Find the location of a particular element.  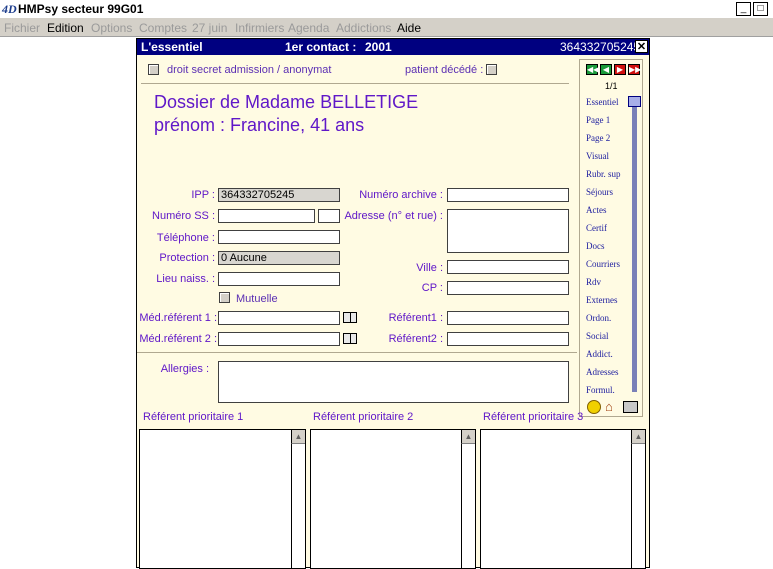

mutuelle-label: Mutuelle is located at coordinates (257, 299).